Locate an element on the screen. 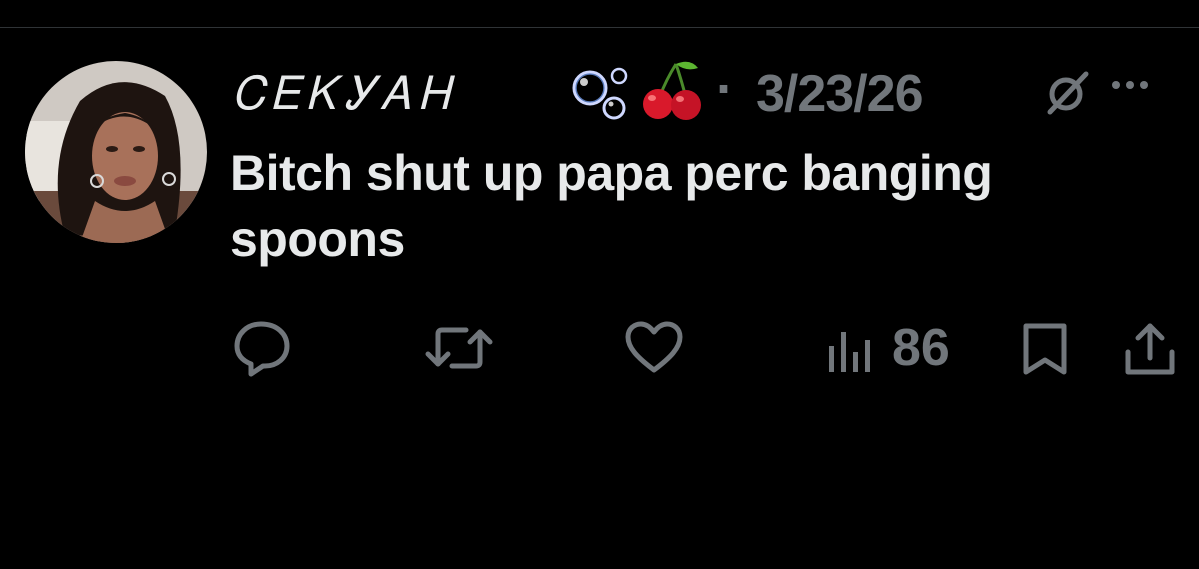  cherries-icon is located at coordinates (672, 93).